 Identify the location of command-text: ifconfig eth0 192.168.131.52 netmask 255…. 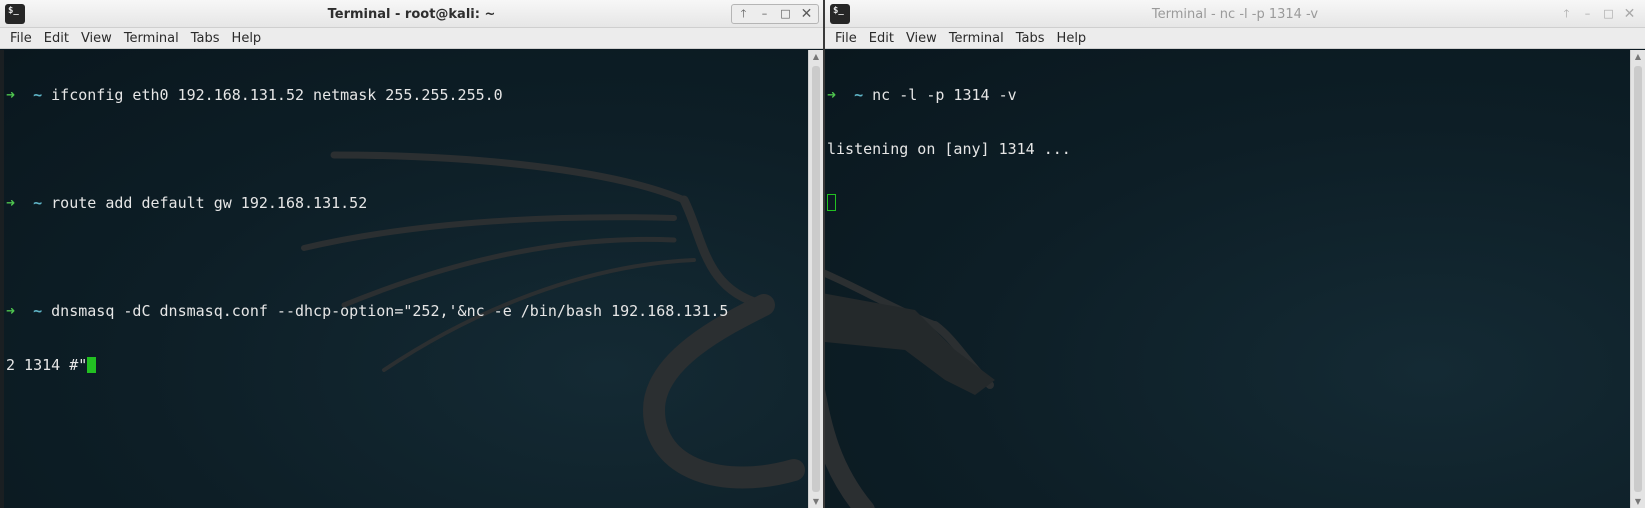
(277, 95).